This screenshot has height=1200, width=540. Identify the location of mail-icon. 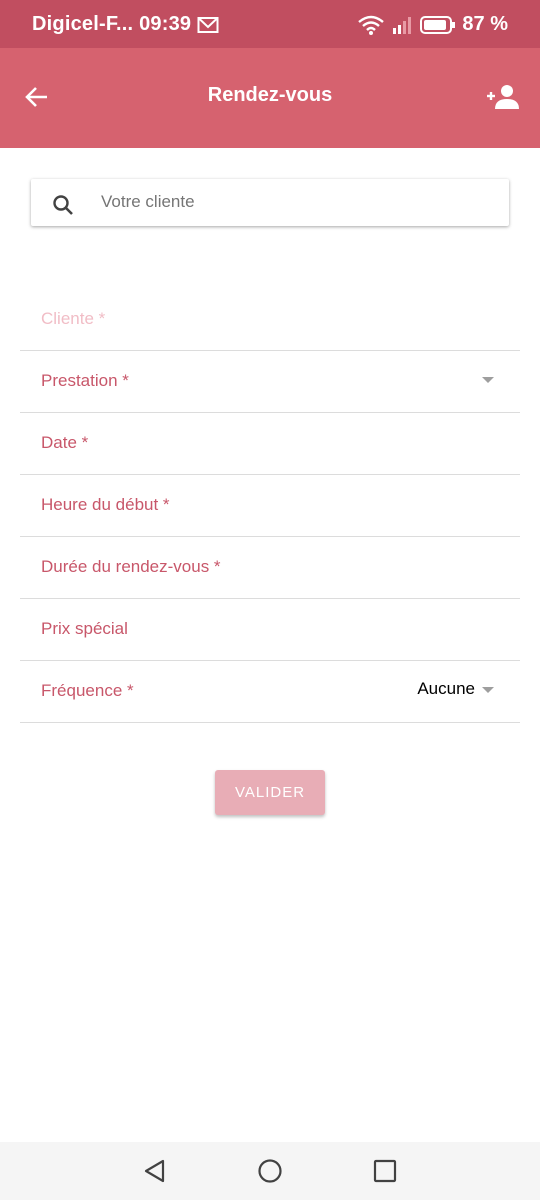
(208, 24).